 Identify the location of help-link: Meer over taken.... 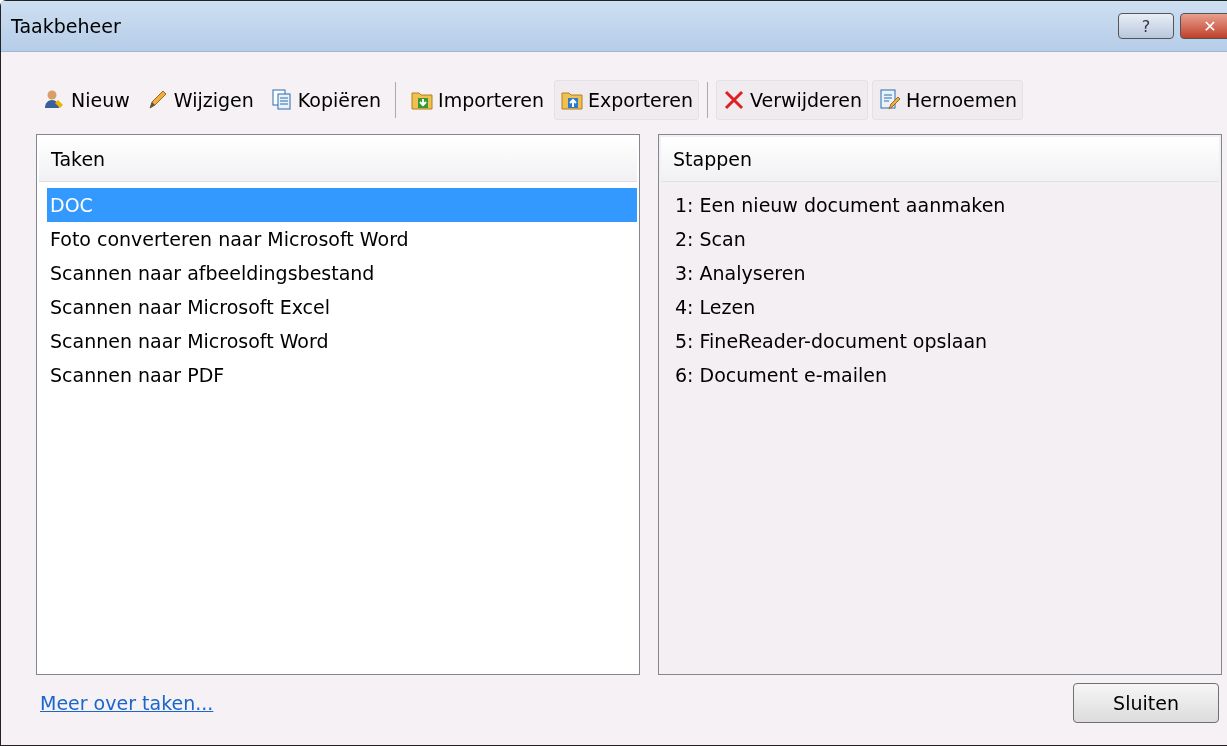
(127, 703).